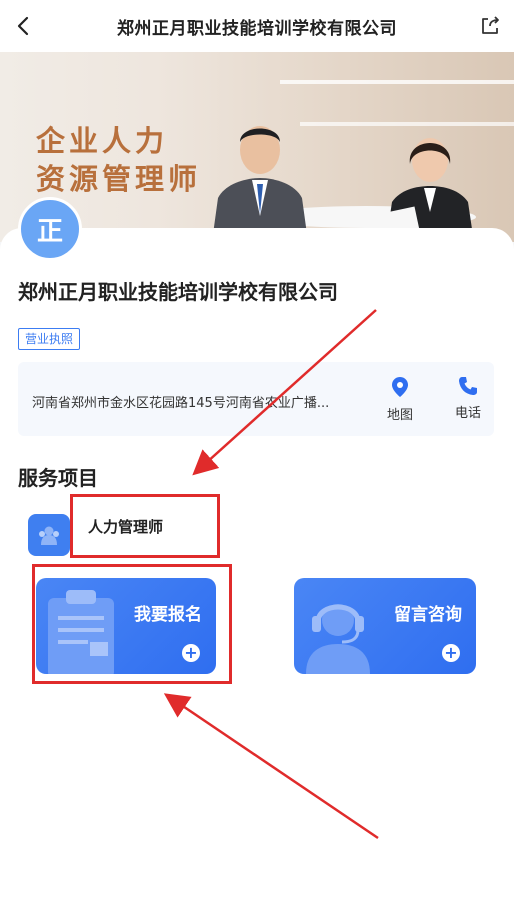  What do you see at coordinates (468, 386) in the screenshot?
I see `phone-icon` at bounding box center [468, 386].